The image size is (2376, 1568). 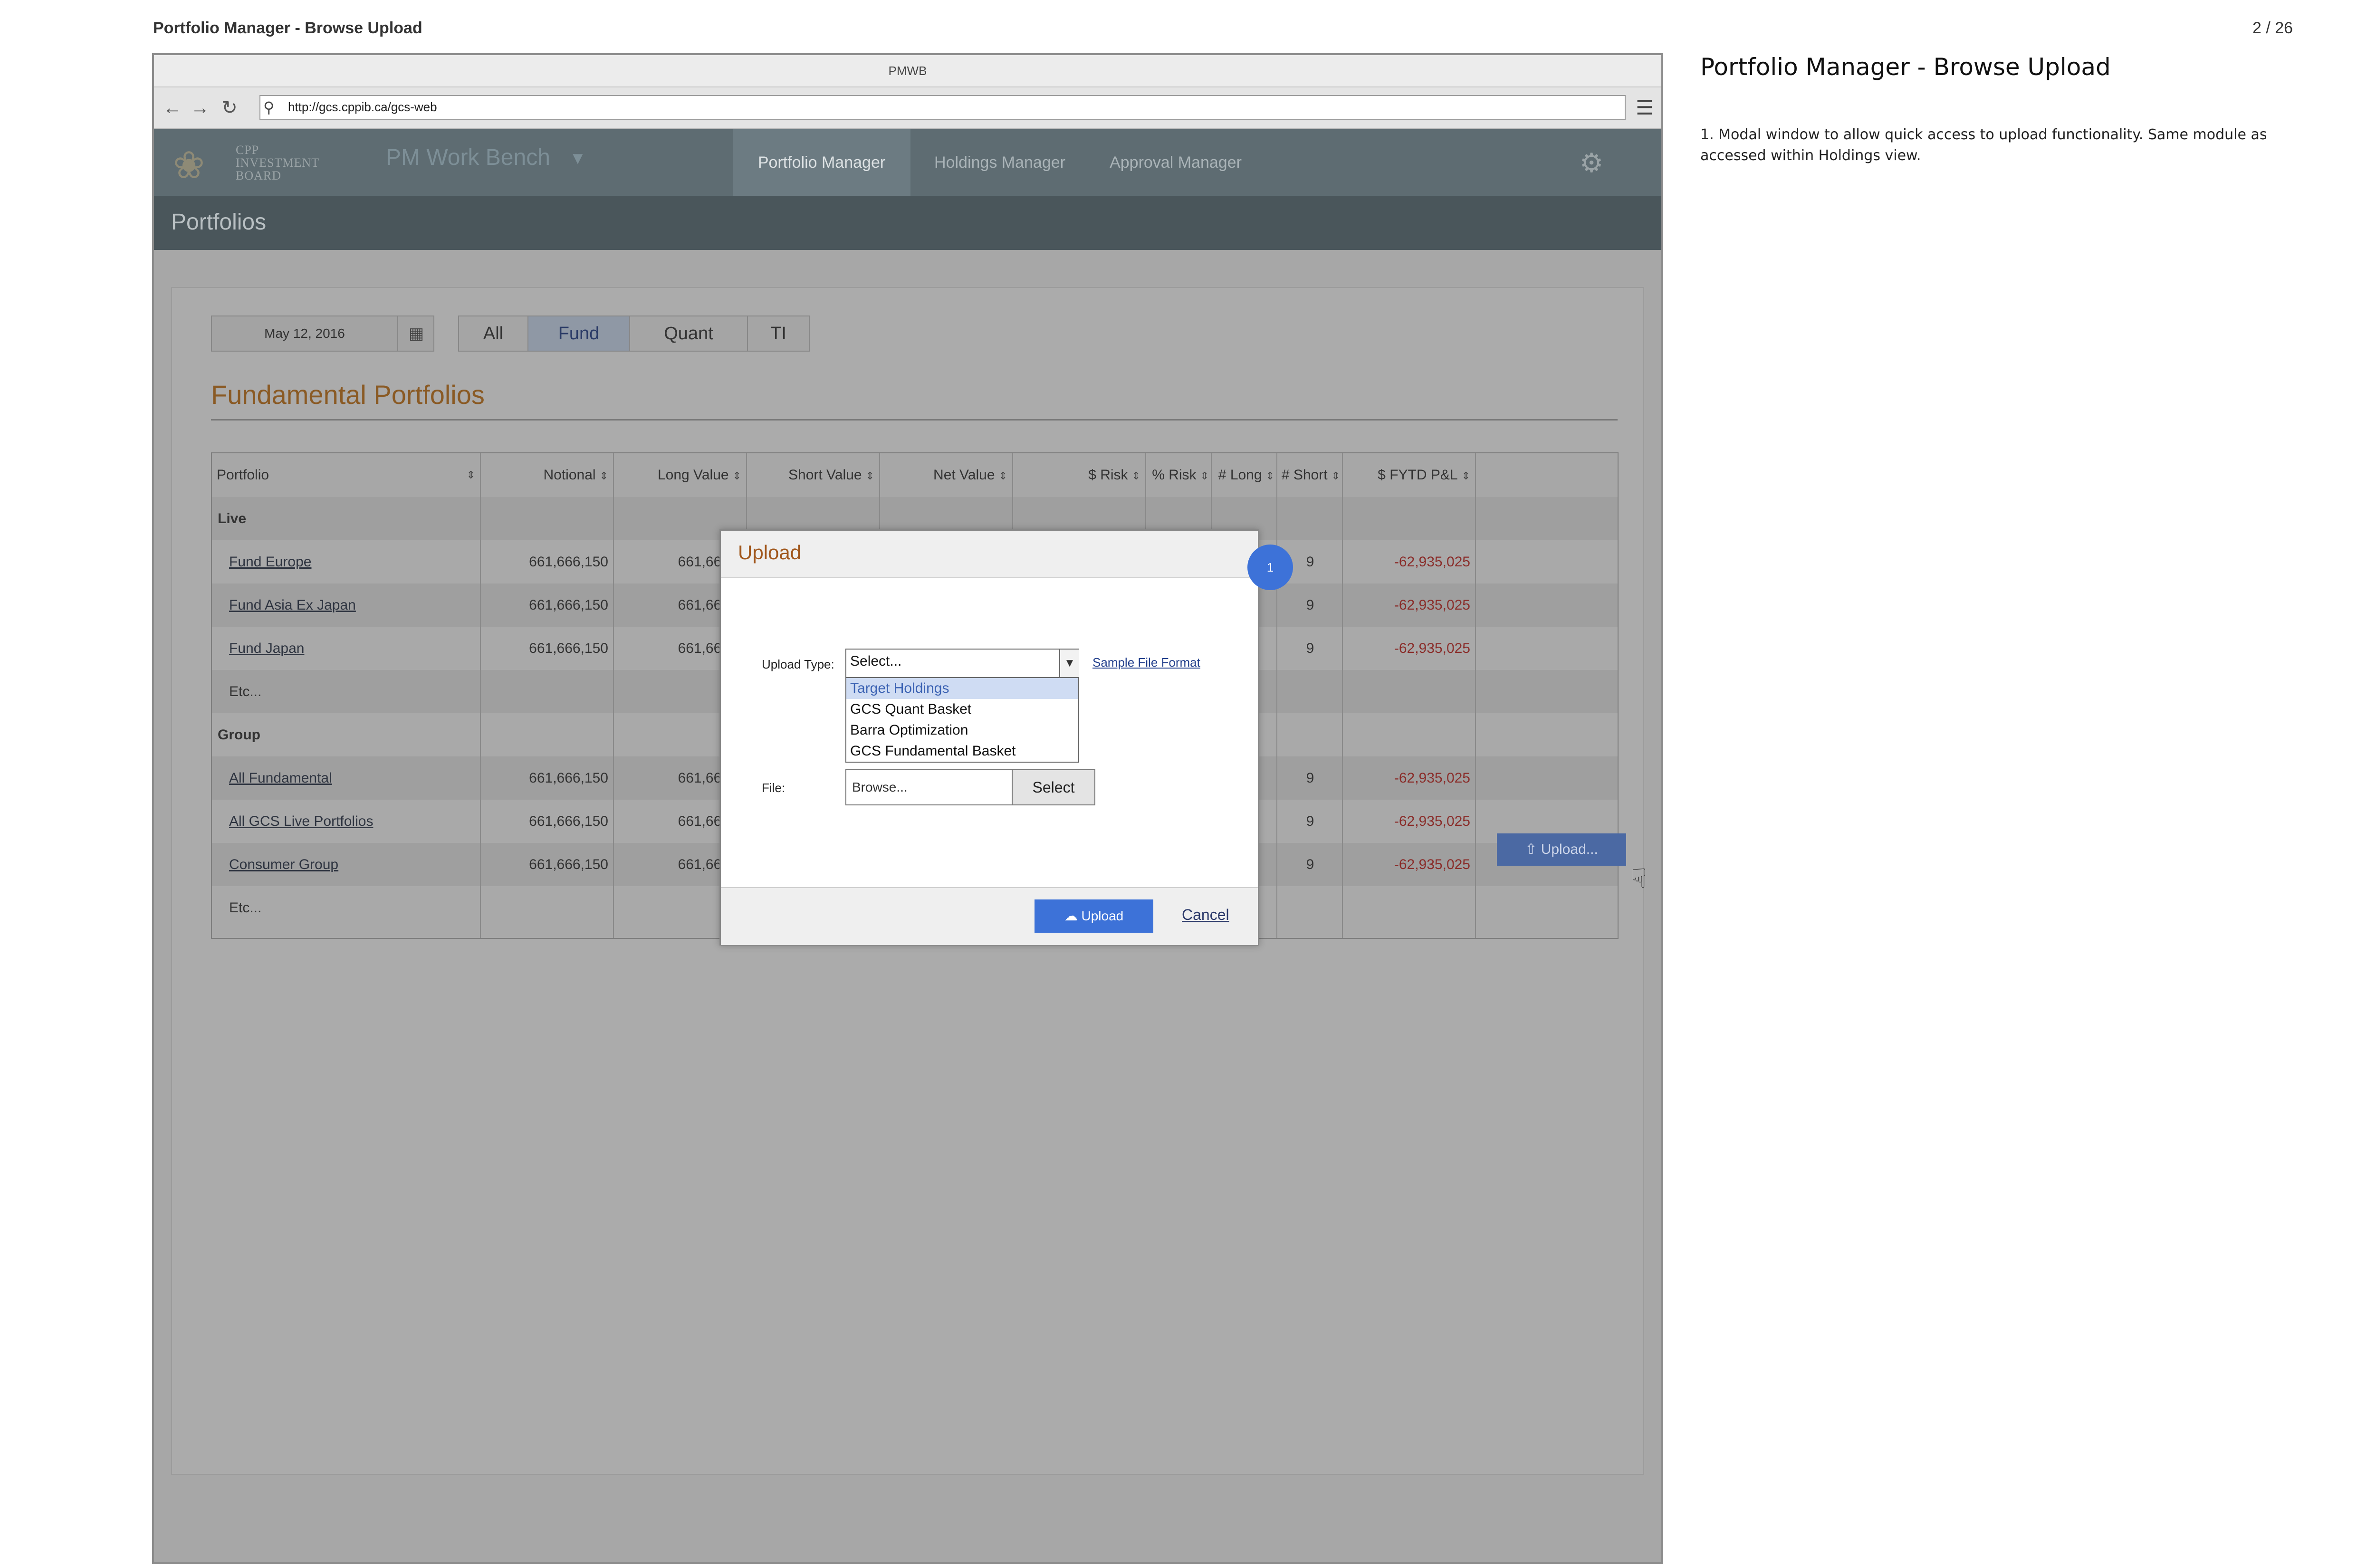 I want to click on portfolio-type-filter: All Fund Quant TI, so click(x=634, y=334).